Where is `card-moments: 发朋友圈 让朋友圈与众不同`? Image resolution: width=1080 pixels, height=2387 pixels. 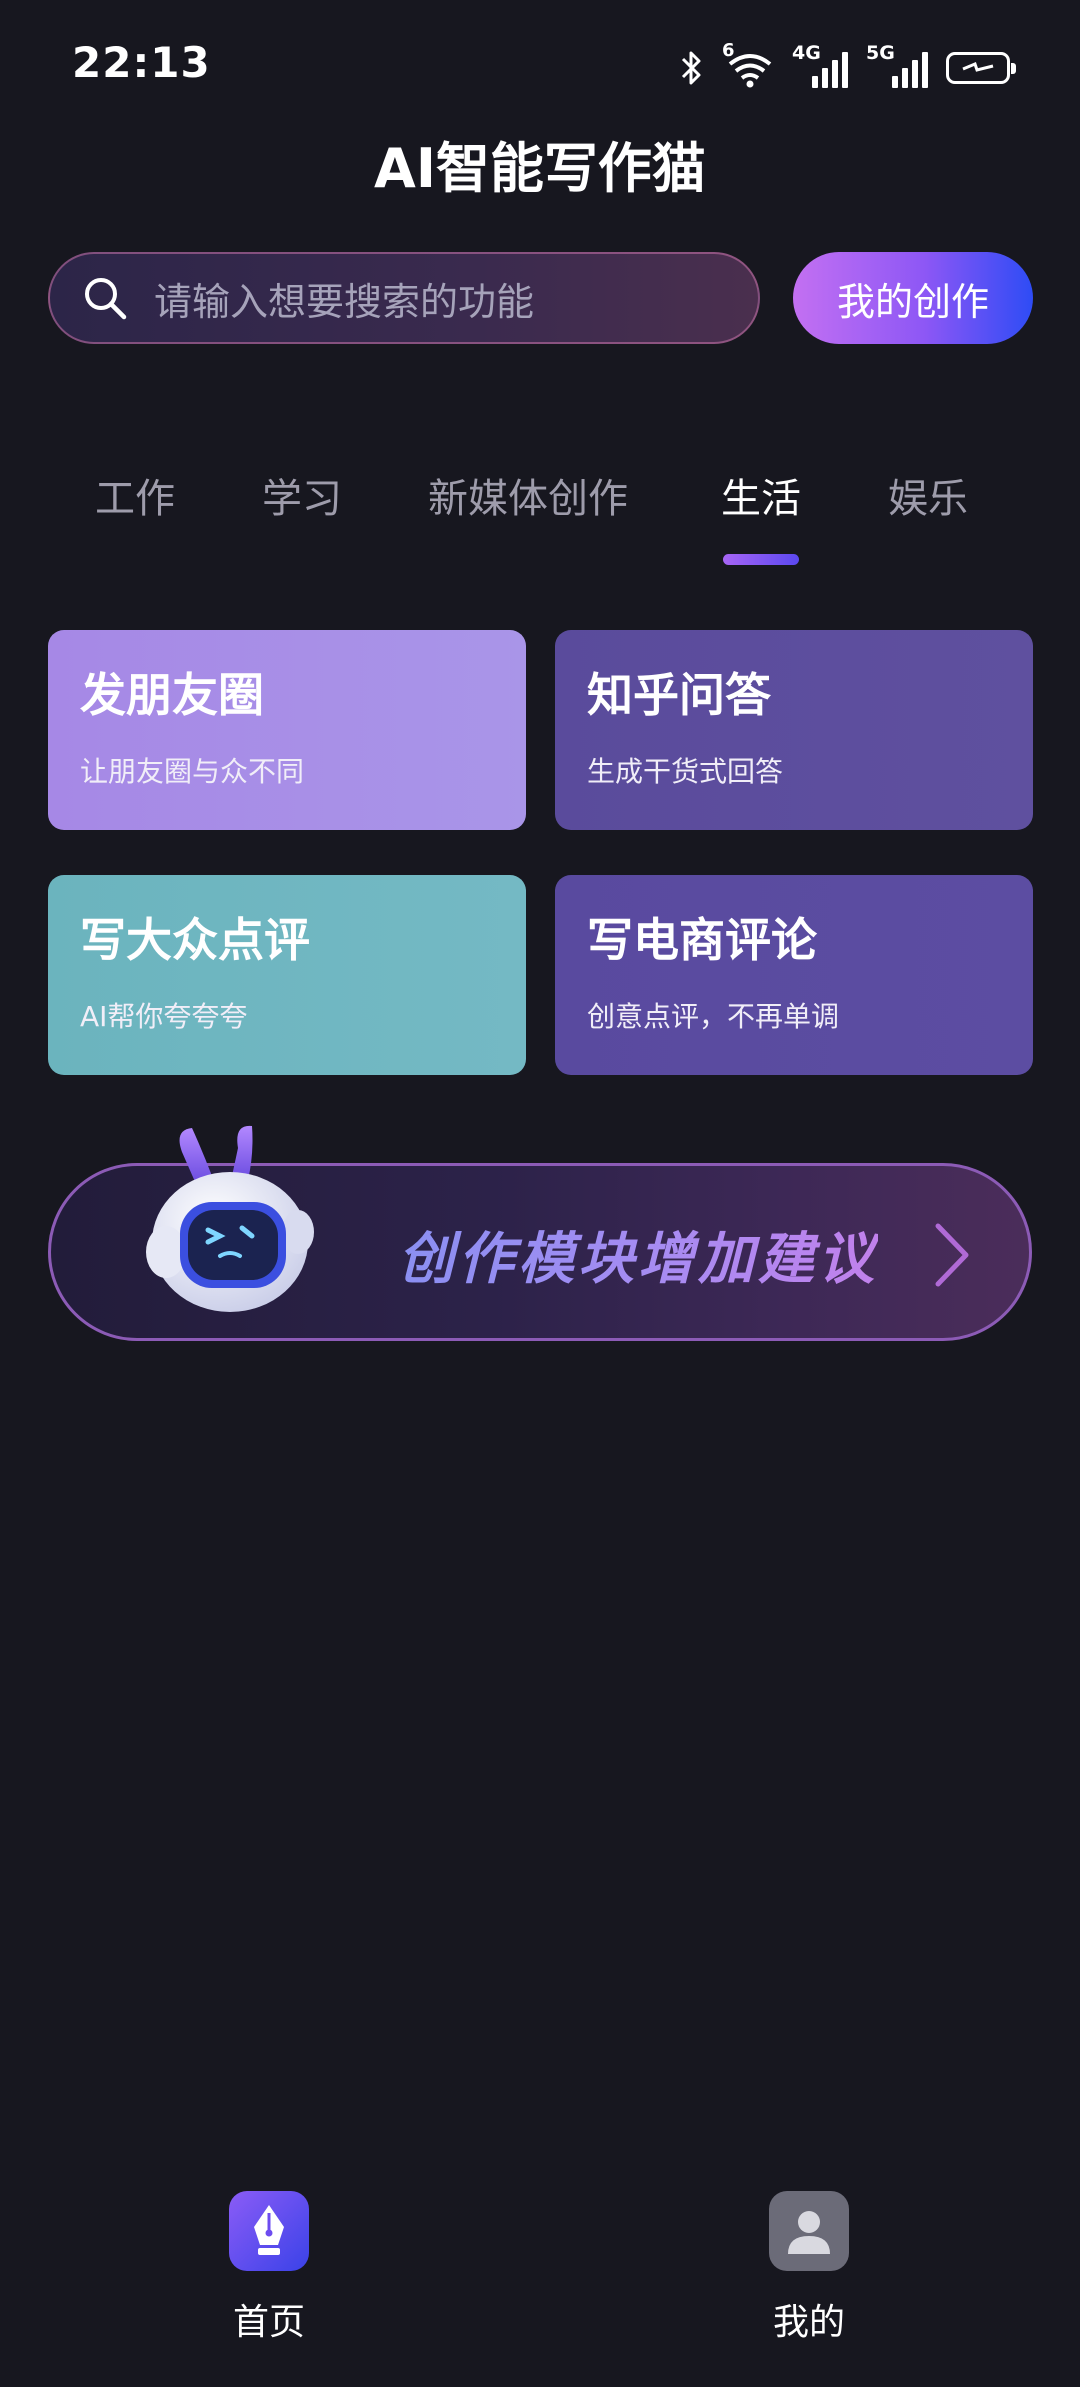
card-moments: 发朋友圈 让朋友圈与众不同 is located at coordinates (287, 730).